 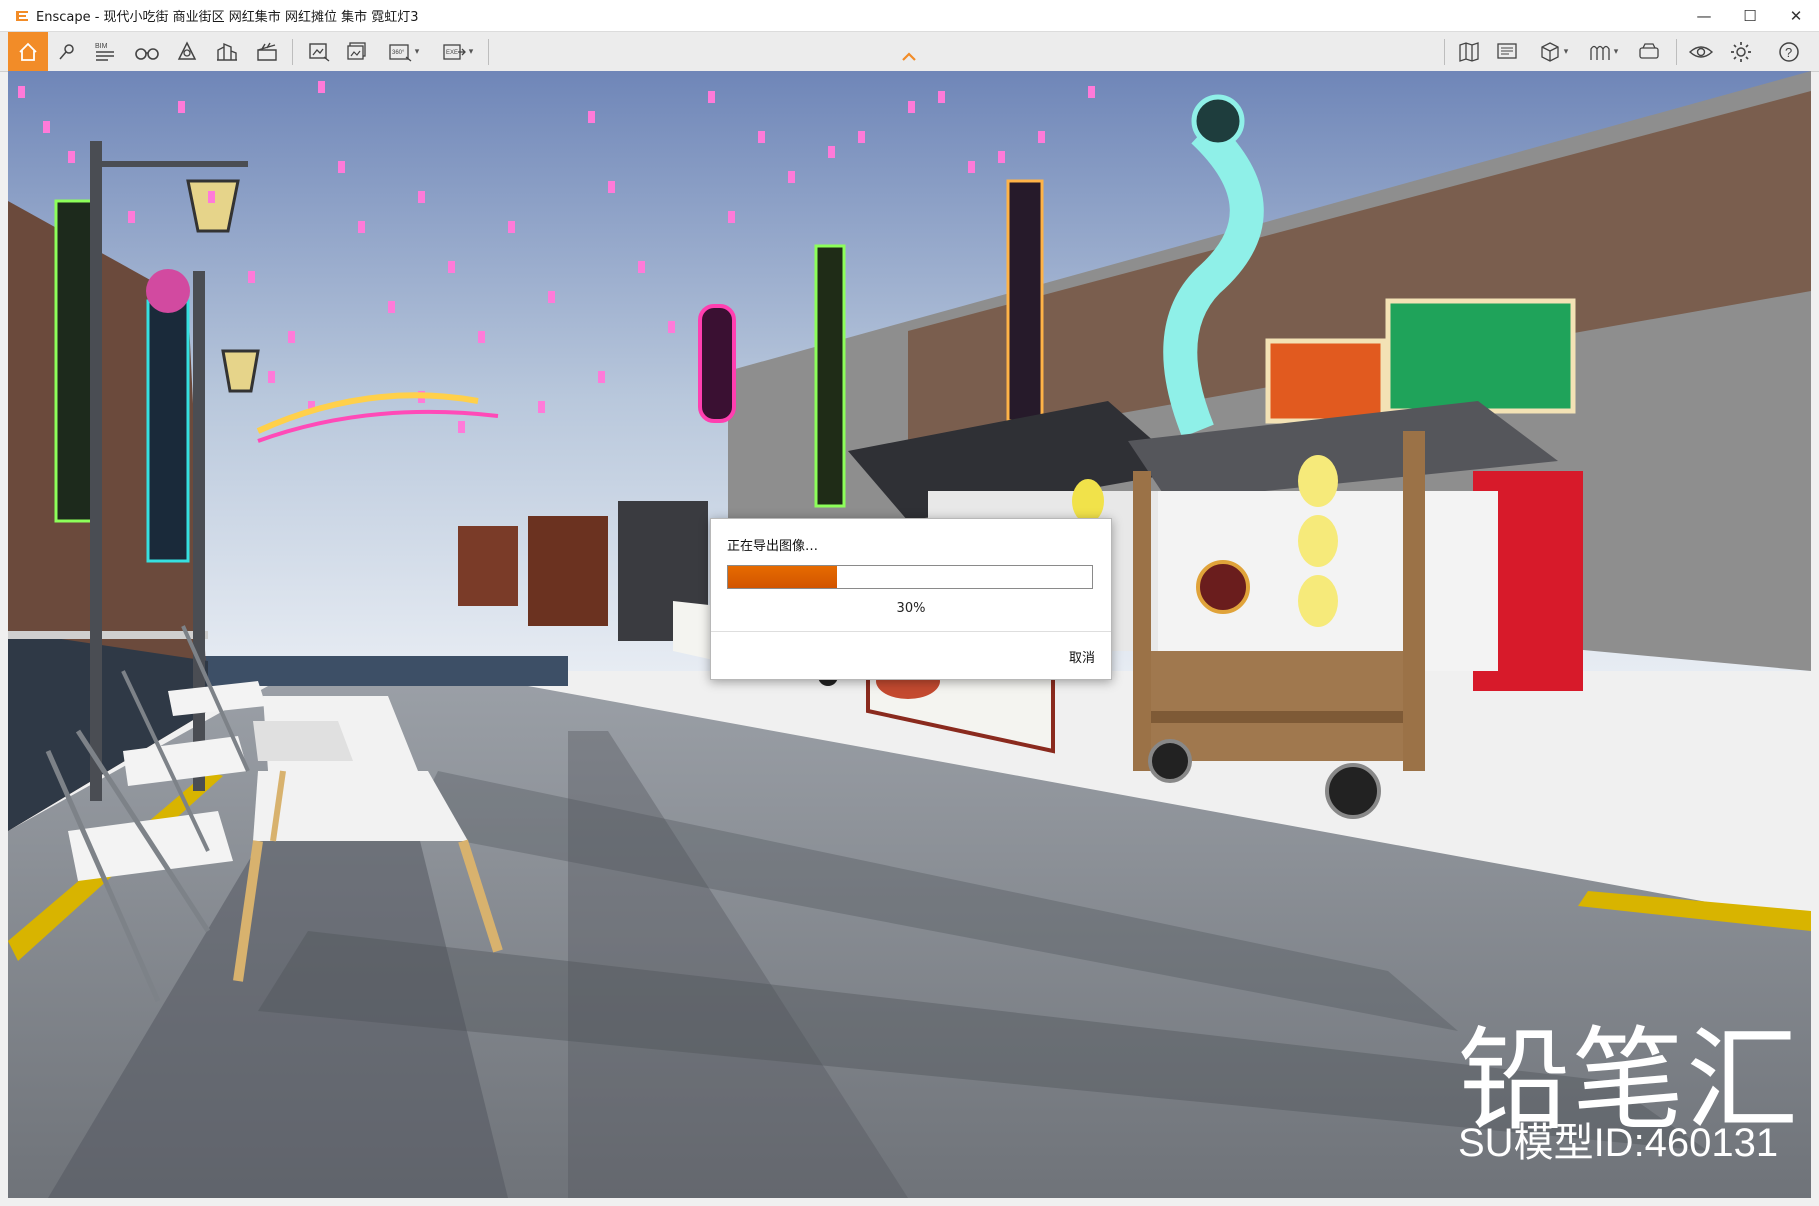 What do you see at coordinates (911, 631) in the screenshot?
I see `dialog-divider` at bounding box center [911, 631].